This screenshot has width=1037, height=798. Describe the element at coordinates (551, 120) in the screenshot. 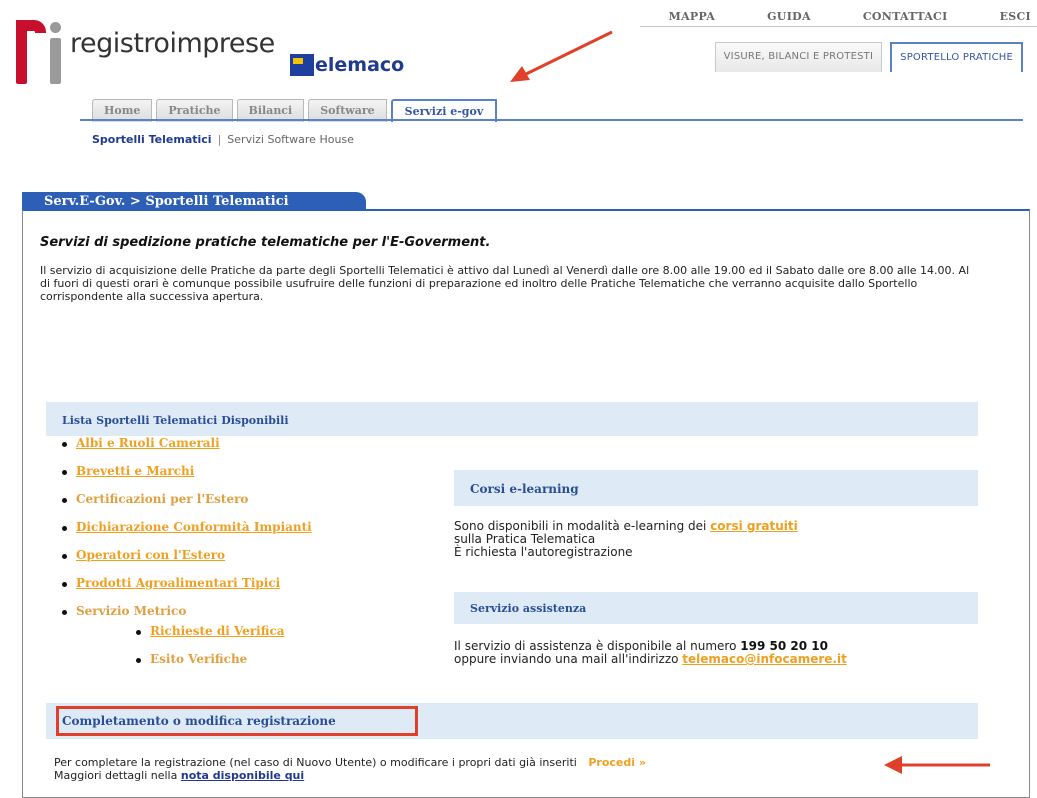

I see `tabs-underline` at that location.